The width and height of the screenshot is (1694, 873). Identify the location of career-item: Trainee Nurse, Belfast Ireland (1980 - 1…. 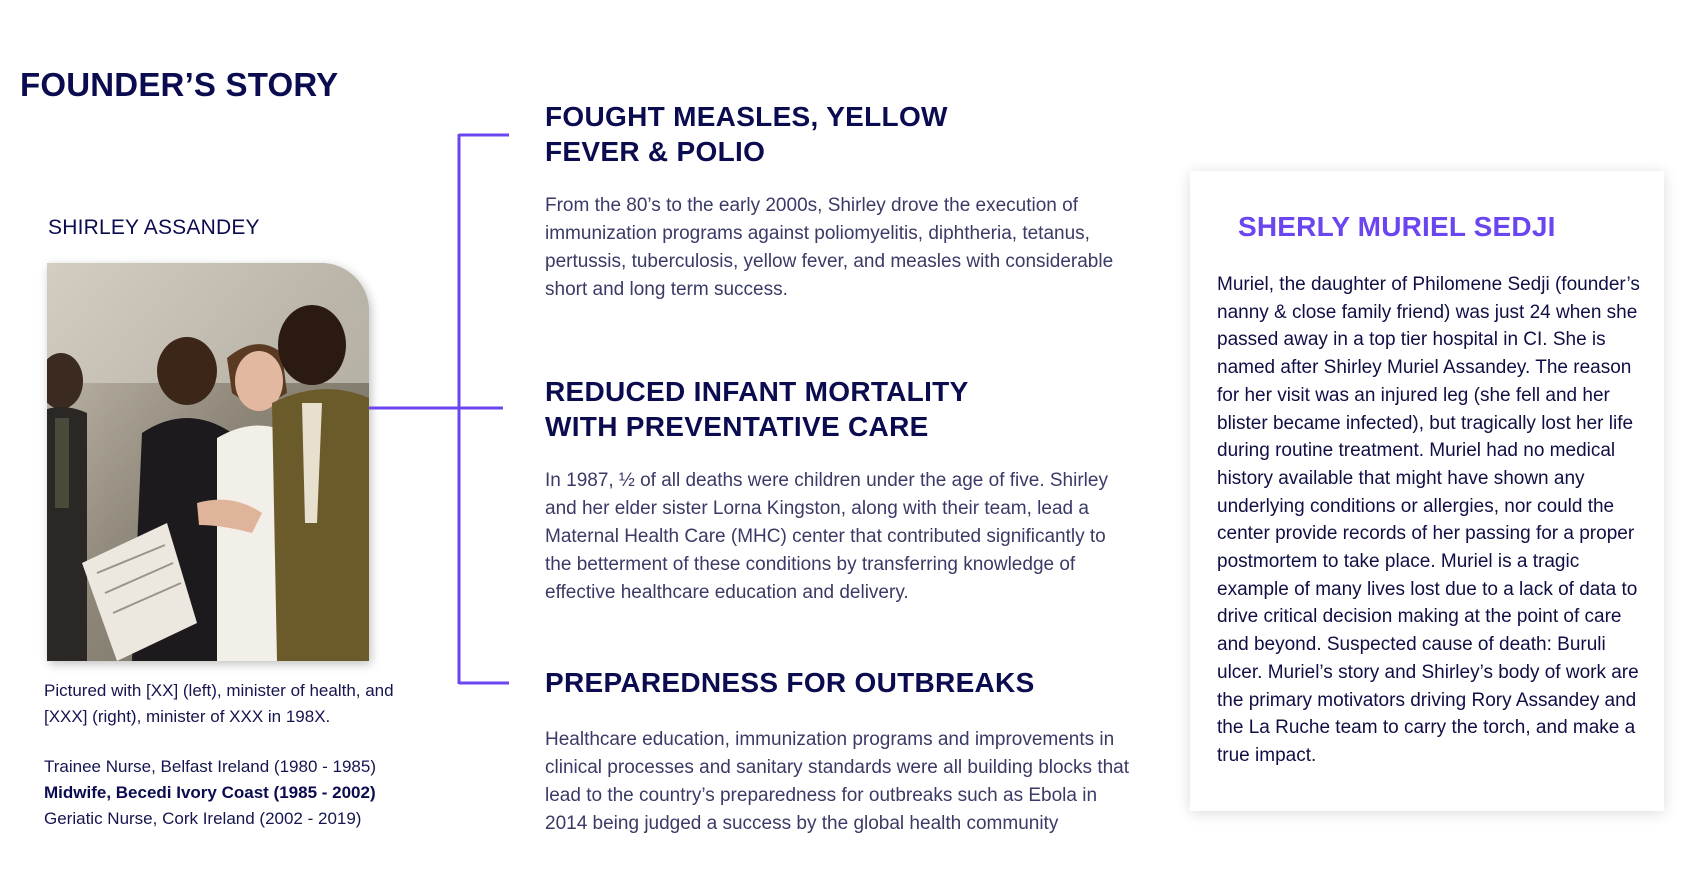
(210, 766).